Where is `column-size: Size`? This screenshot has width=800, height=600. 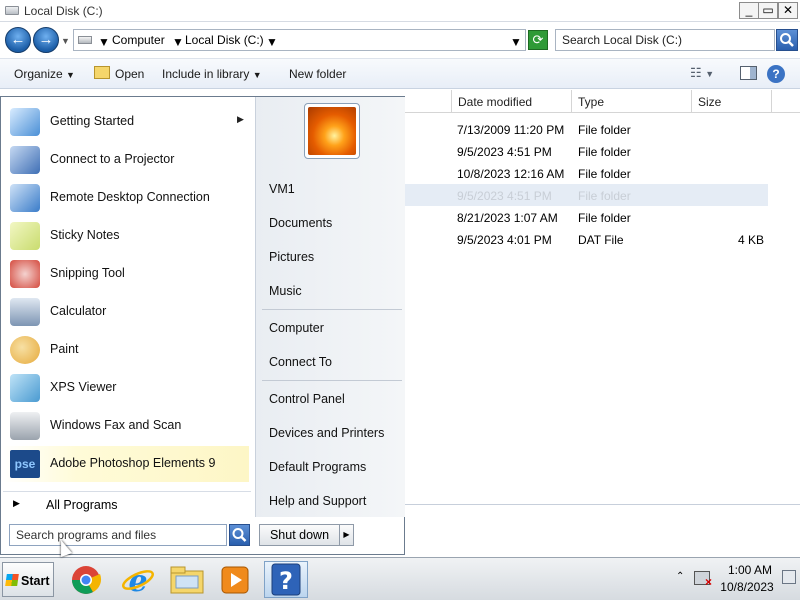
column-size: Size is located at coordinates (732, 101).